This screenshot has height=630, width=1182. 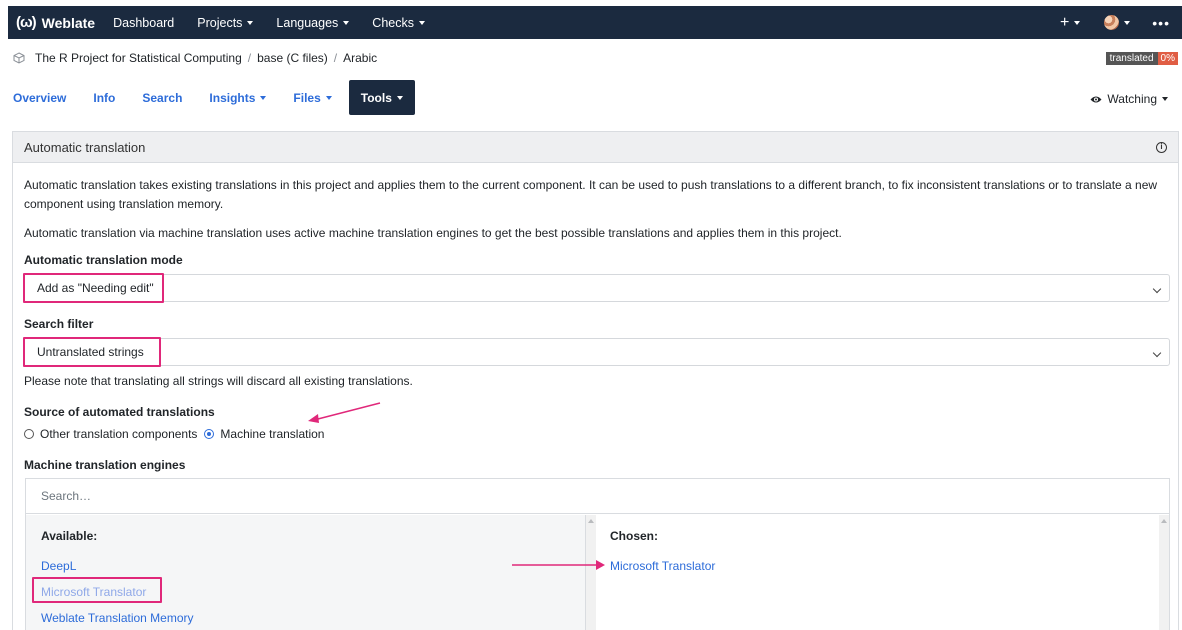 What do you see at coordinates (69, 536) in the screenshot?
I see `available-title: Available:` at bounding box center [69, 536].